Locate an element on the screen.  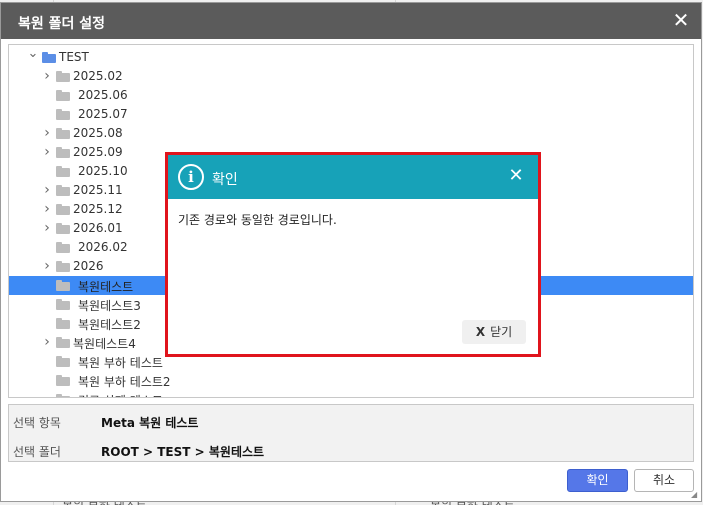
selected-folder-path: ROOT > TEST > 복원테스트 is located at coordinates (183, 452).